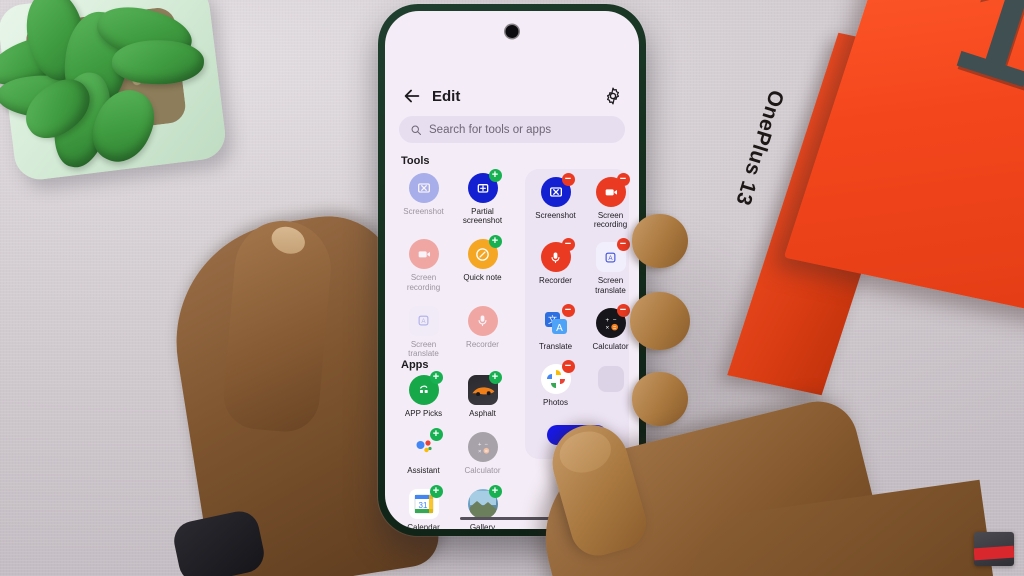  I want to click on app-label: Asphalt, so click(482, 413).